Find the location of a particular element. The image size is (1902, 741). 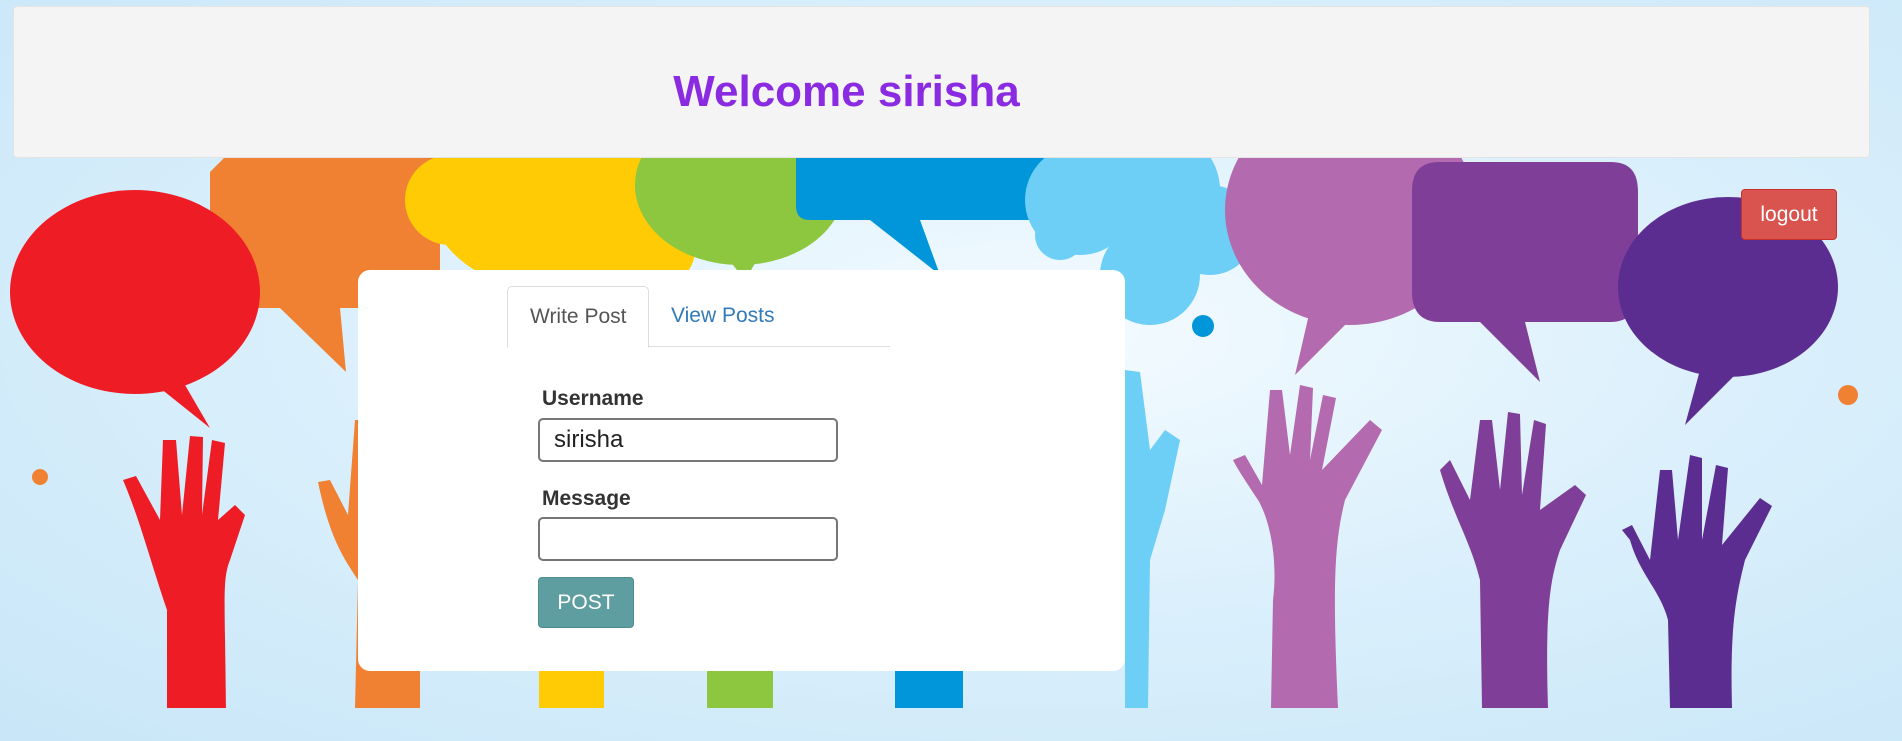

purple-hand is located at coordinates (1697, 581).